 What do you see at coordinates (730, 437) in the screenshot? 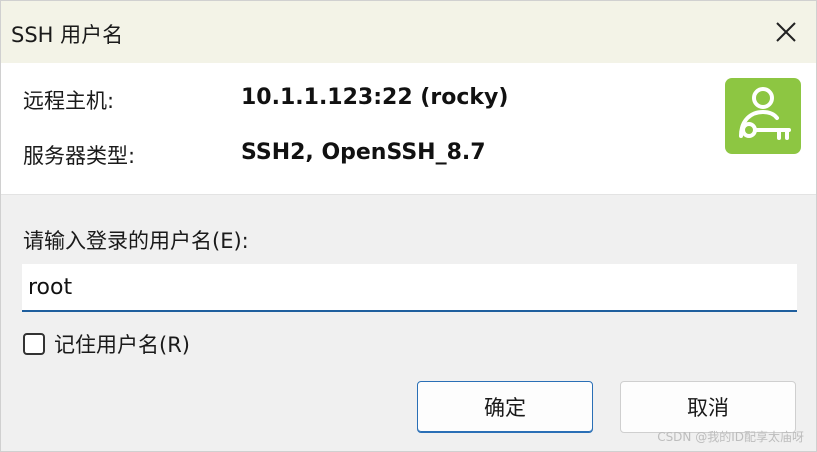
I see `watermark: CSDN @我的ID配享太庙呀` at bounding box center [730, 437].